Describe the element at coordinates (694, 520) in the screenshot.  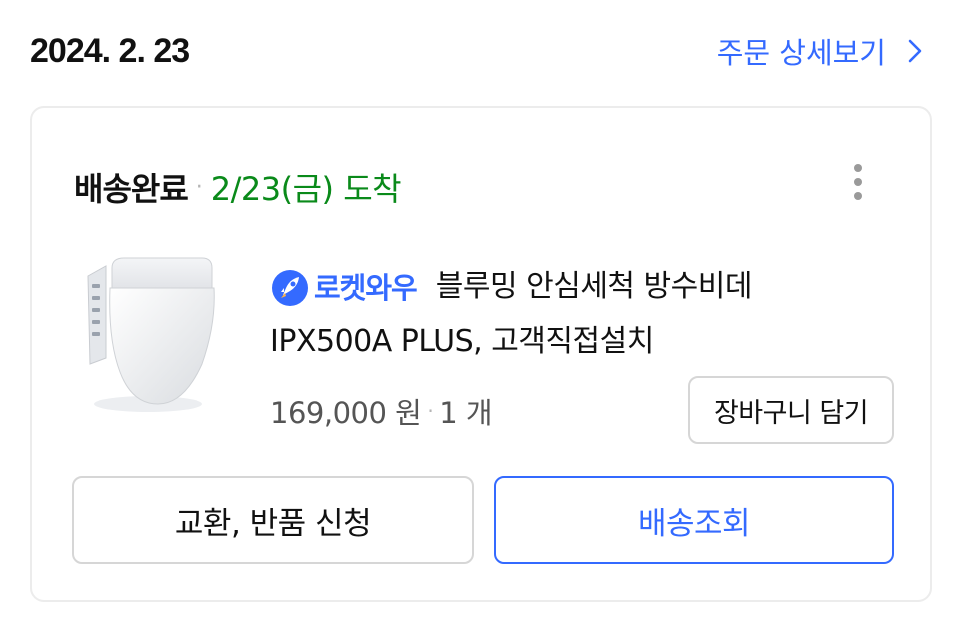
I see `track-delivery-button: 배송조회` at that location.